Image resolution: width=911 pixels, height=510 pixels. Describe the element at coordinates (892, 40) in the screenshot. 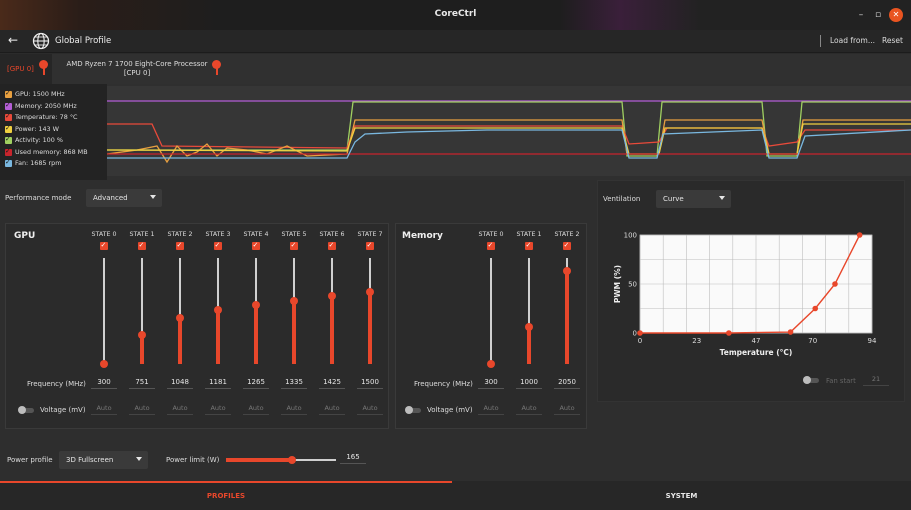

I see `reset-button: Reset` at that location.